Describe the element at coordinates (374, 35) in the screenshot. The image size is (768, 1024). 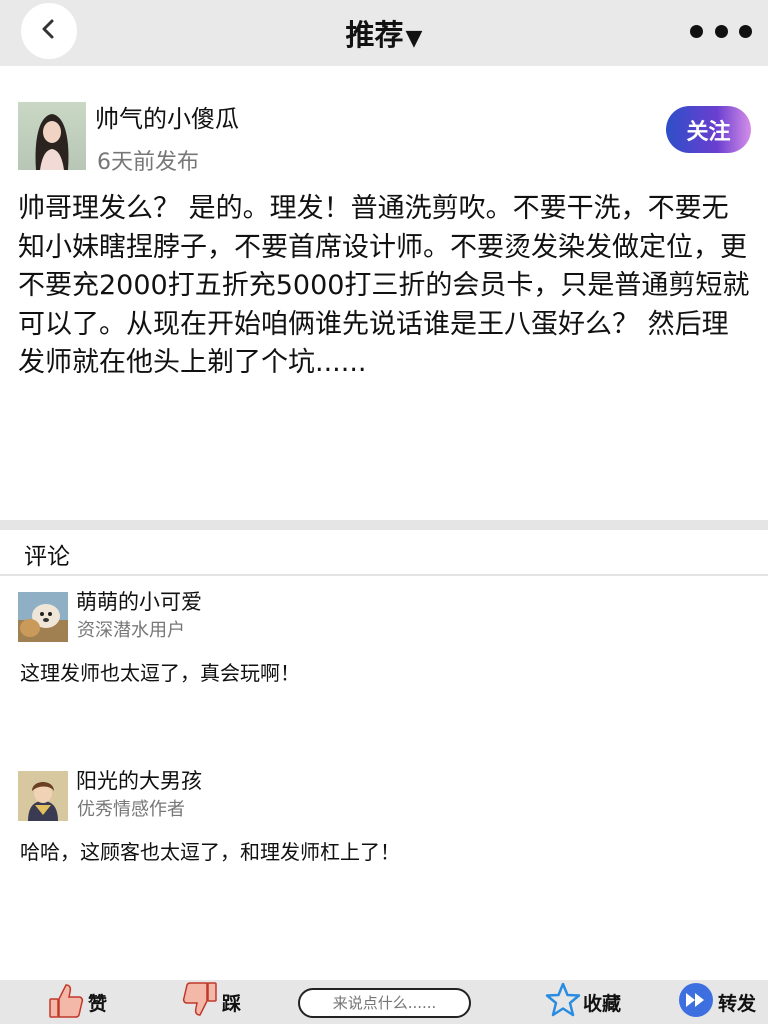
I see `page-title: 推荐` at that location.